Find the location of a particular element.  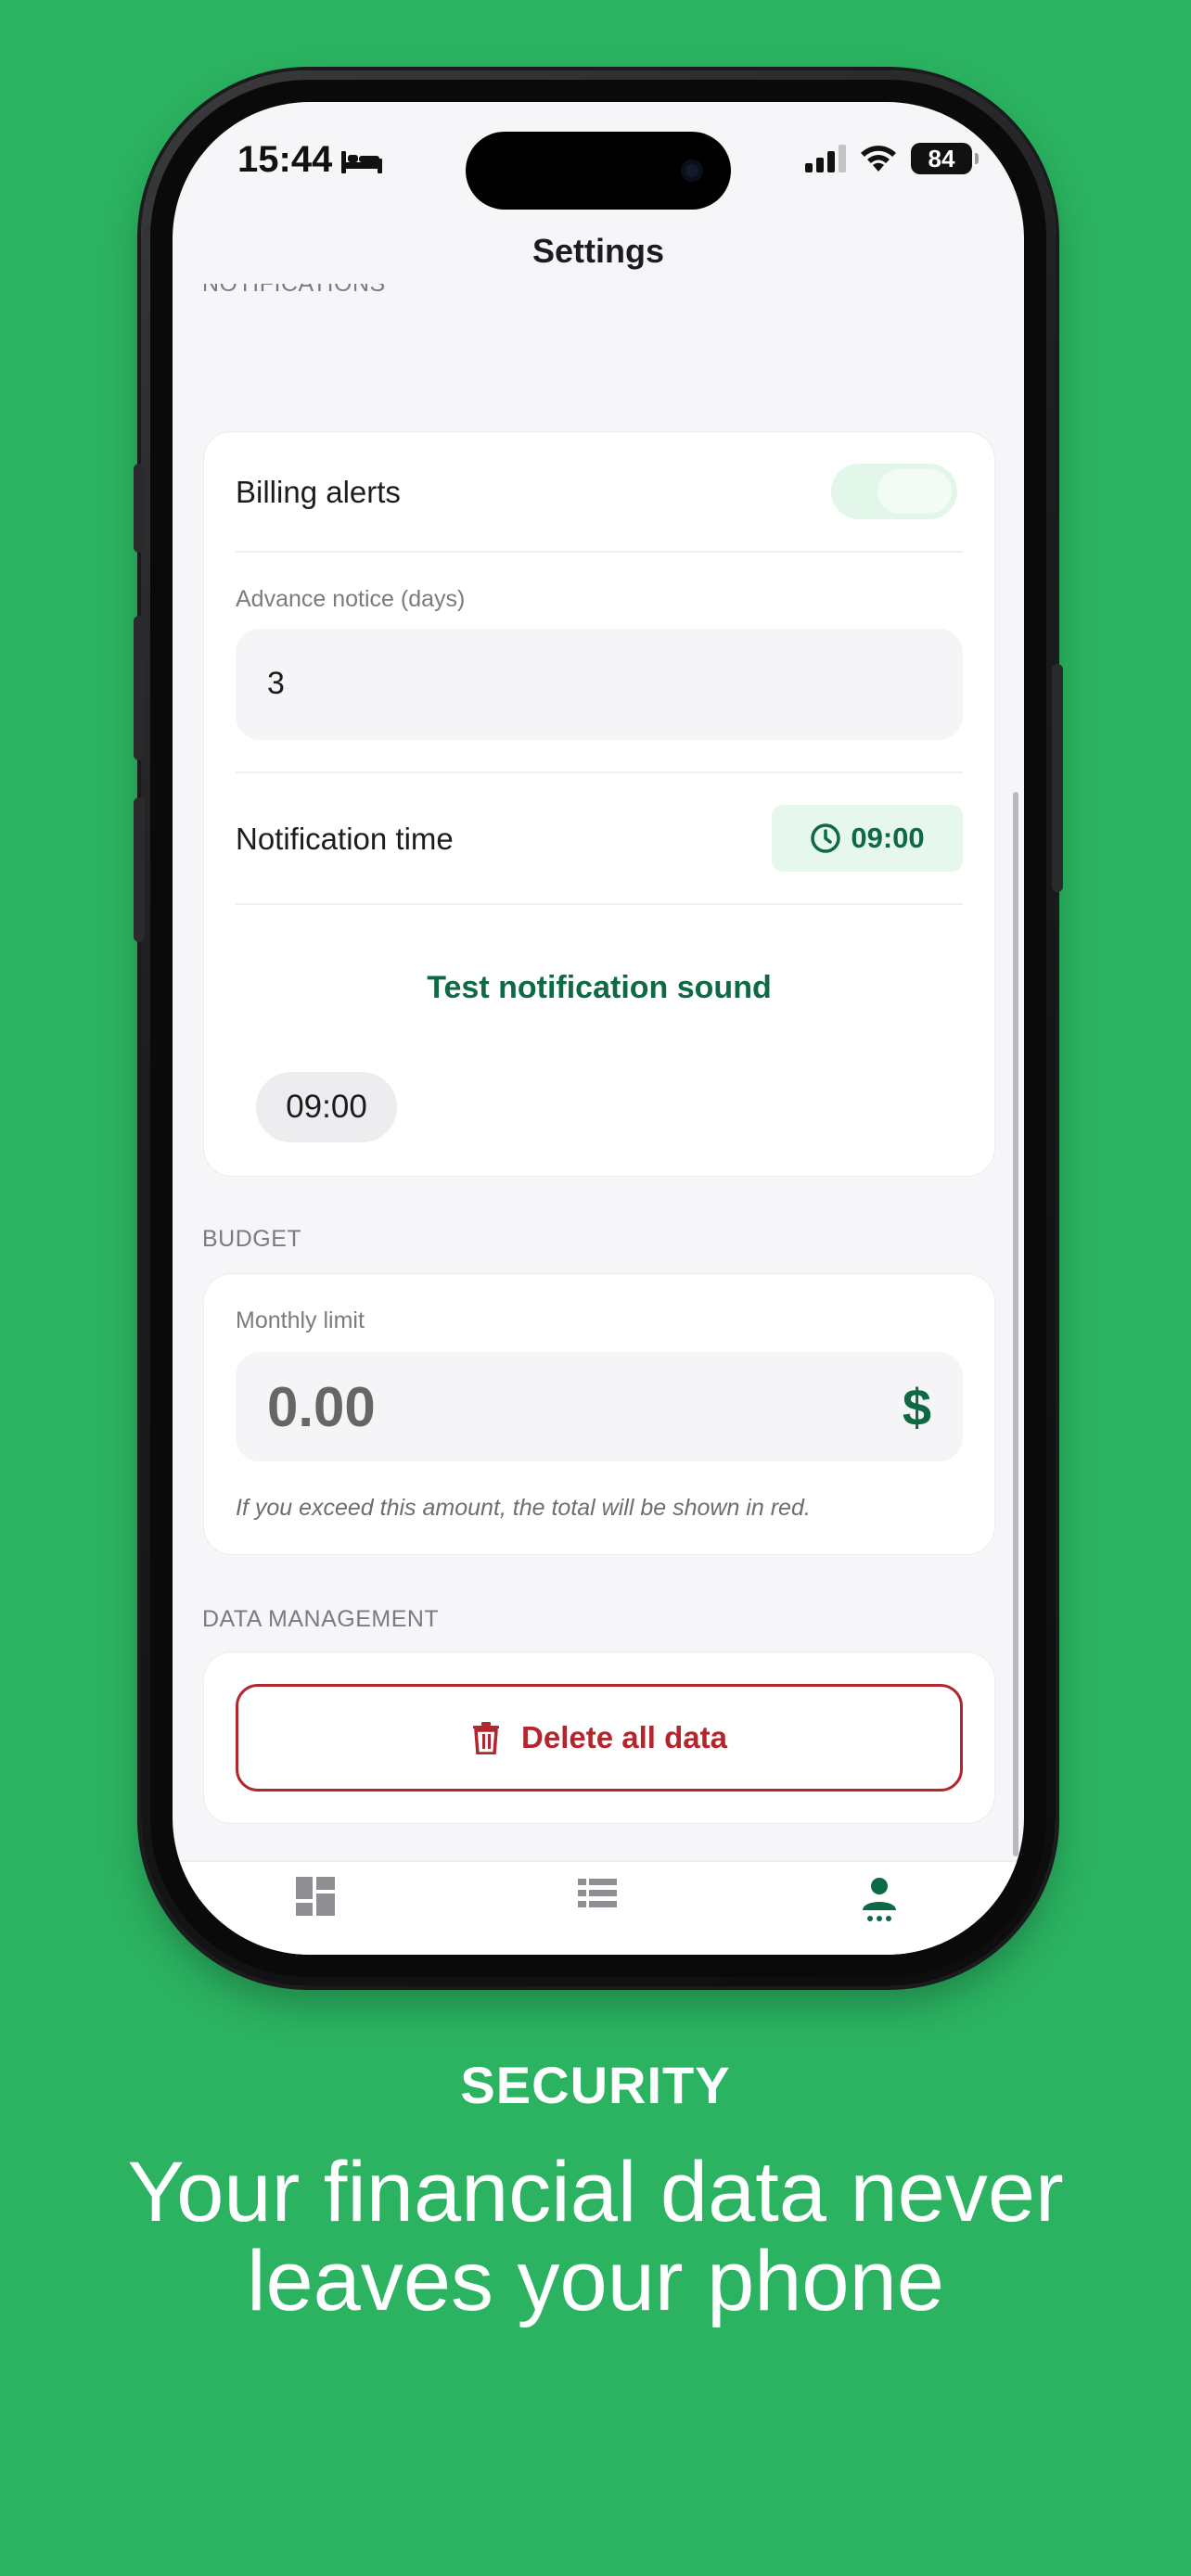

toggle-knob is located at coordinates (914, 492).